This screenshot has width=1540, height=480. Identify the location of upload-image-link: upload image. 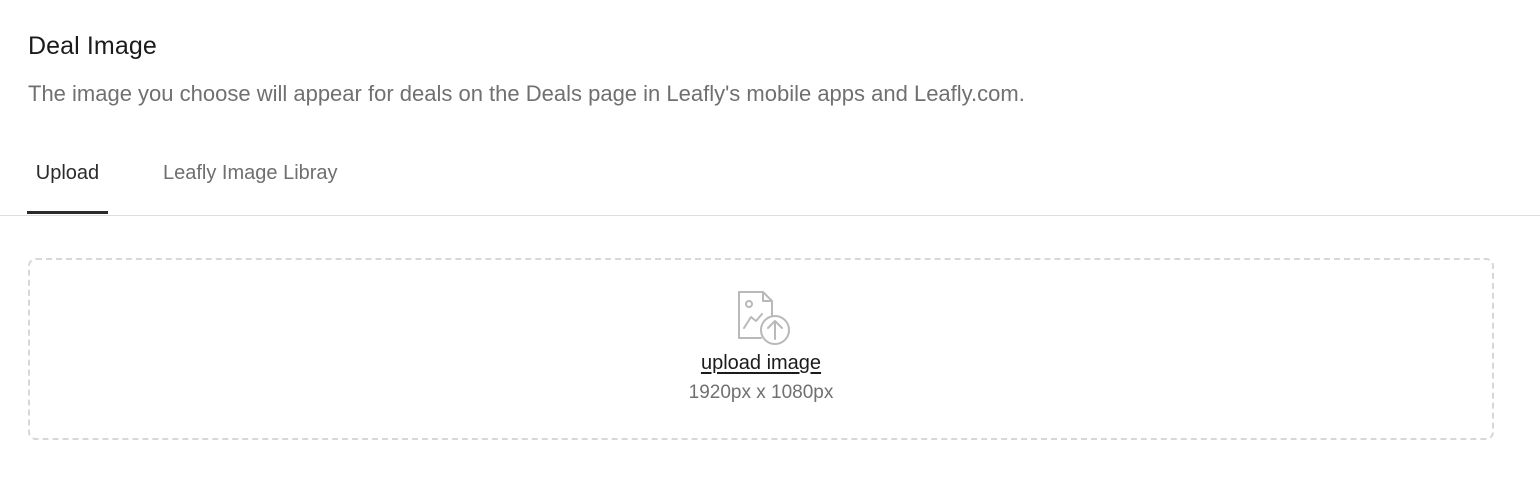
(761, 363).